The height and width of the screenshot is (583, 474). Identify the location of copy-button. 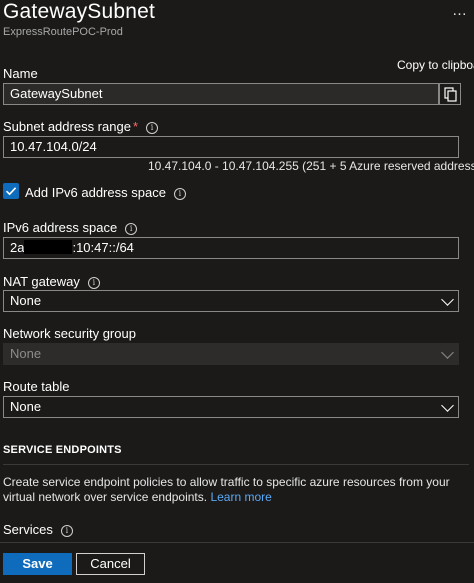
(450, 94).